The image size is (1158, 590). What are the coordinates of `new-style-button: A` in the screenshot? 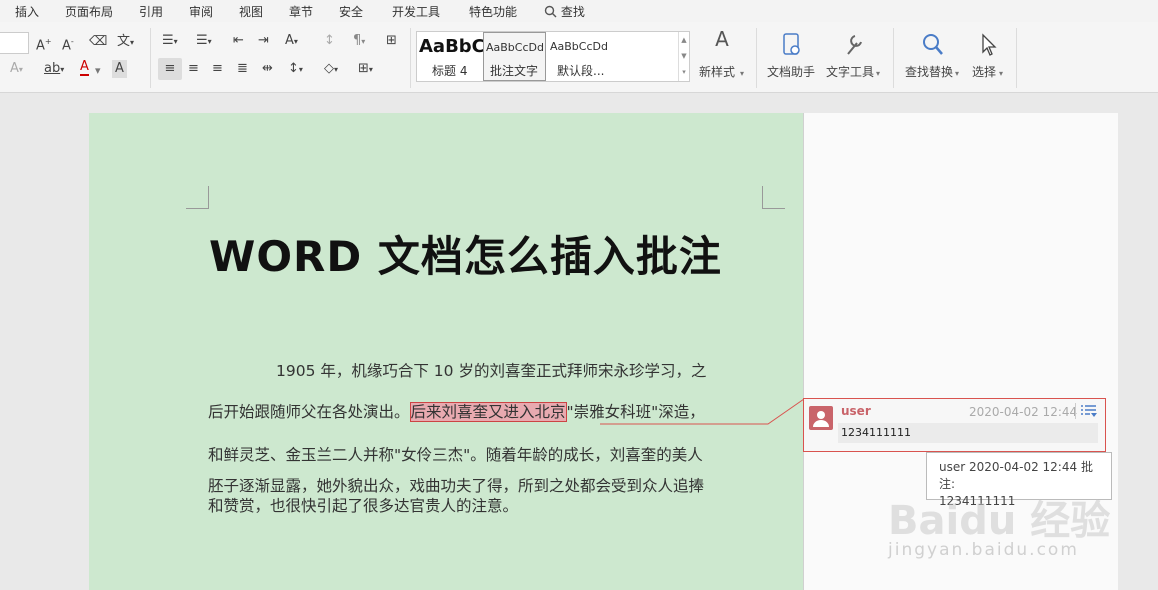 It's located at (722, 39).